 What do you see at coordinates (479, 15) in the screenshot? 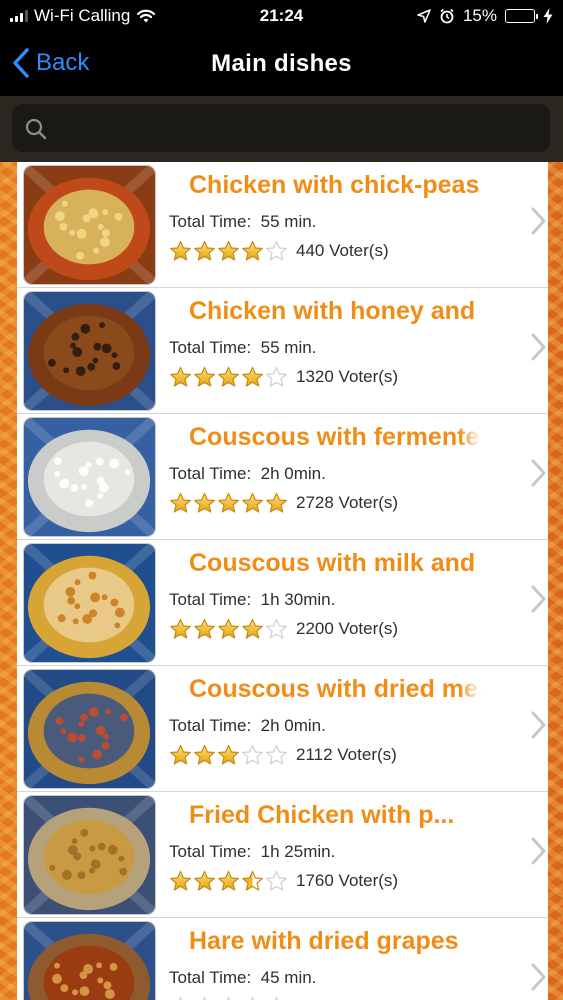
I see `battery-percent: 15%` at bounding box center [479, 15].